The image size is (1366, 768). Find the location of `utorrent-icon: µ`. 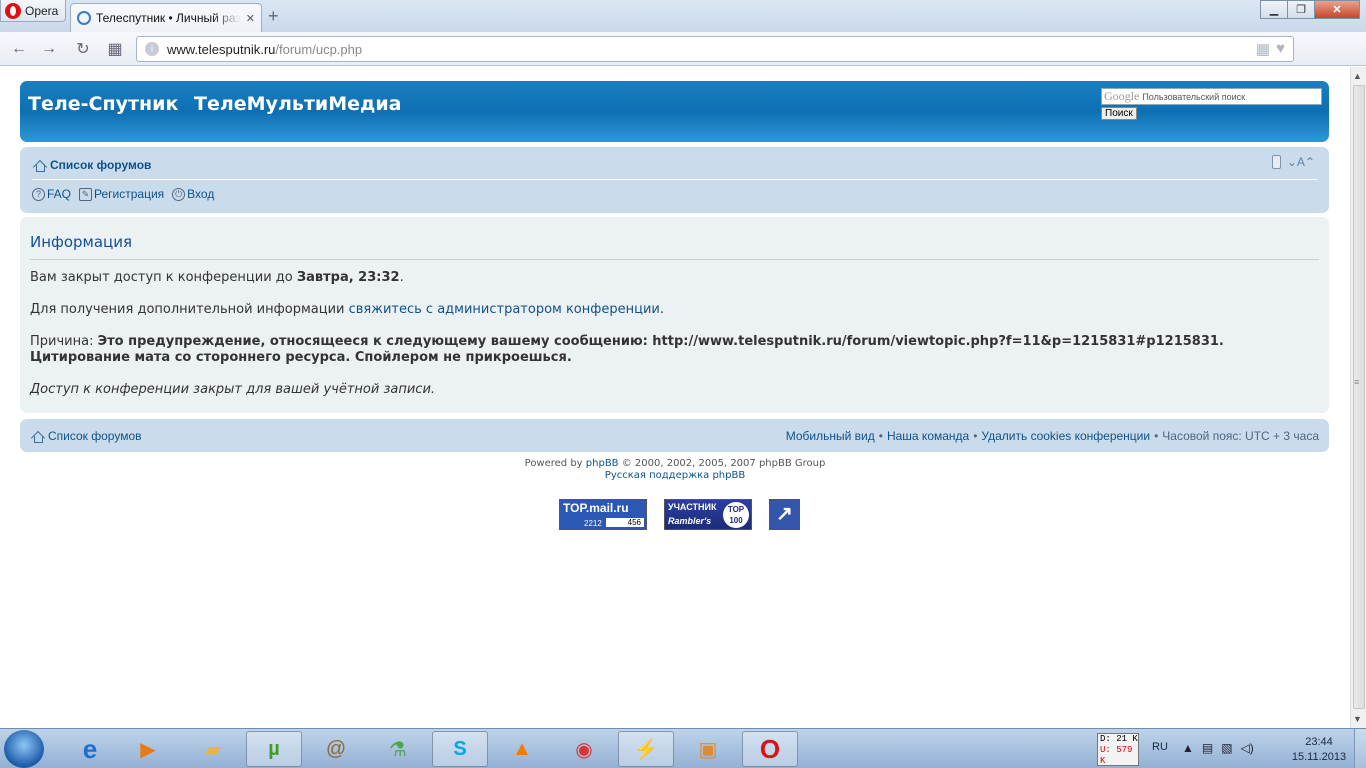

utorrent-icon: µ is located at coordinates (274, 749).